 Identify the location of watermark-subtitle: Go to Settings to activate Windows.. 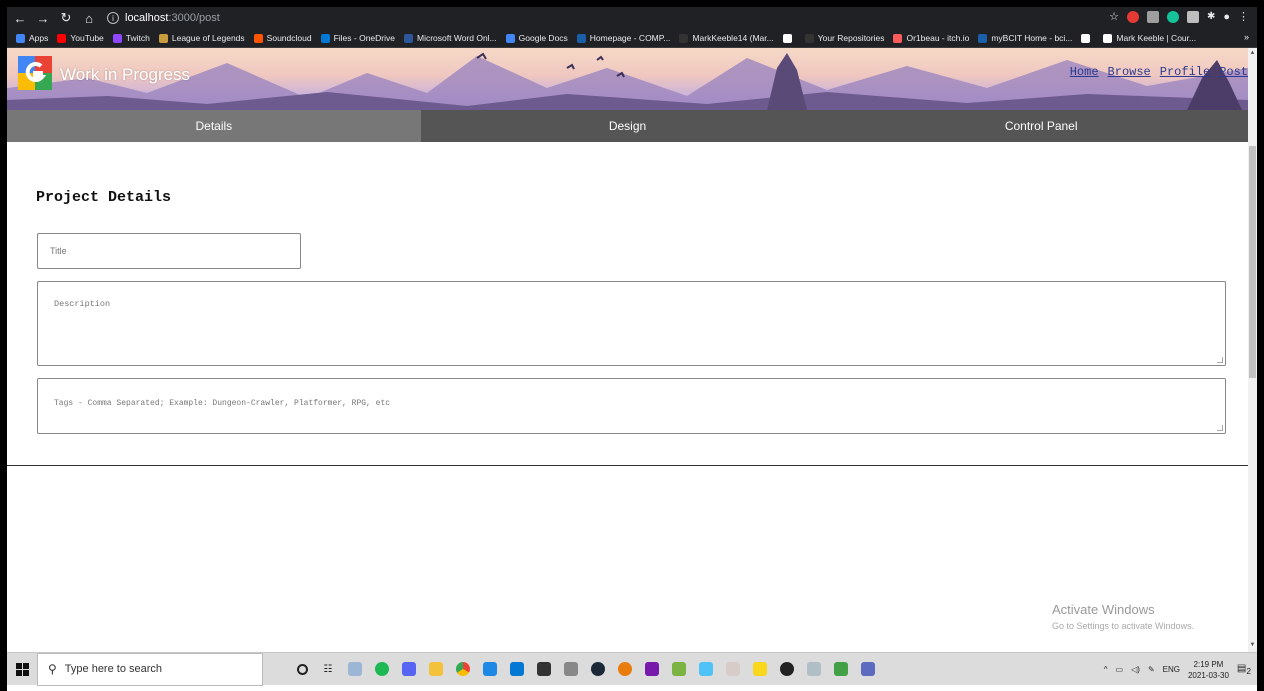
(1123, 626).